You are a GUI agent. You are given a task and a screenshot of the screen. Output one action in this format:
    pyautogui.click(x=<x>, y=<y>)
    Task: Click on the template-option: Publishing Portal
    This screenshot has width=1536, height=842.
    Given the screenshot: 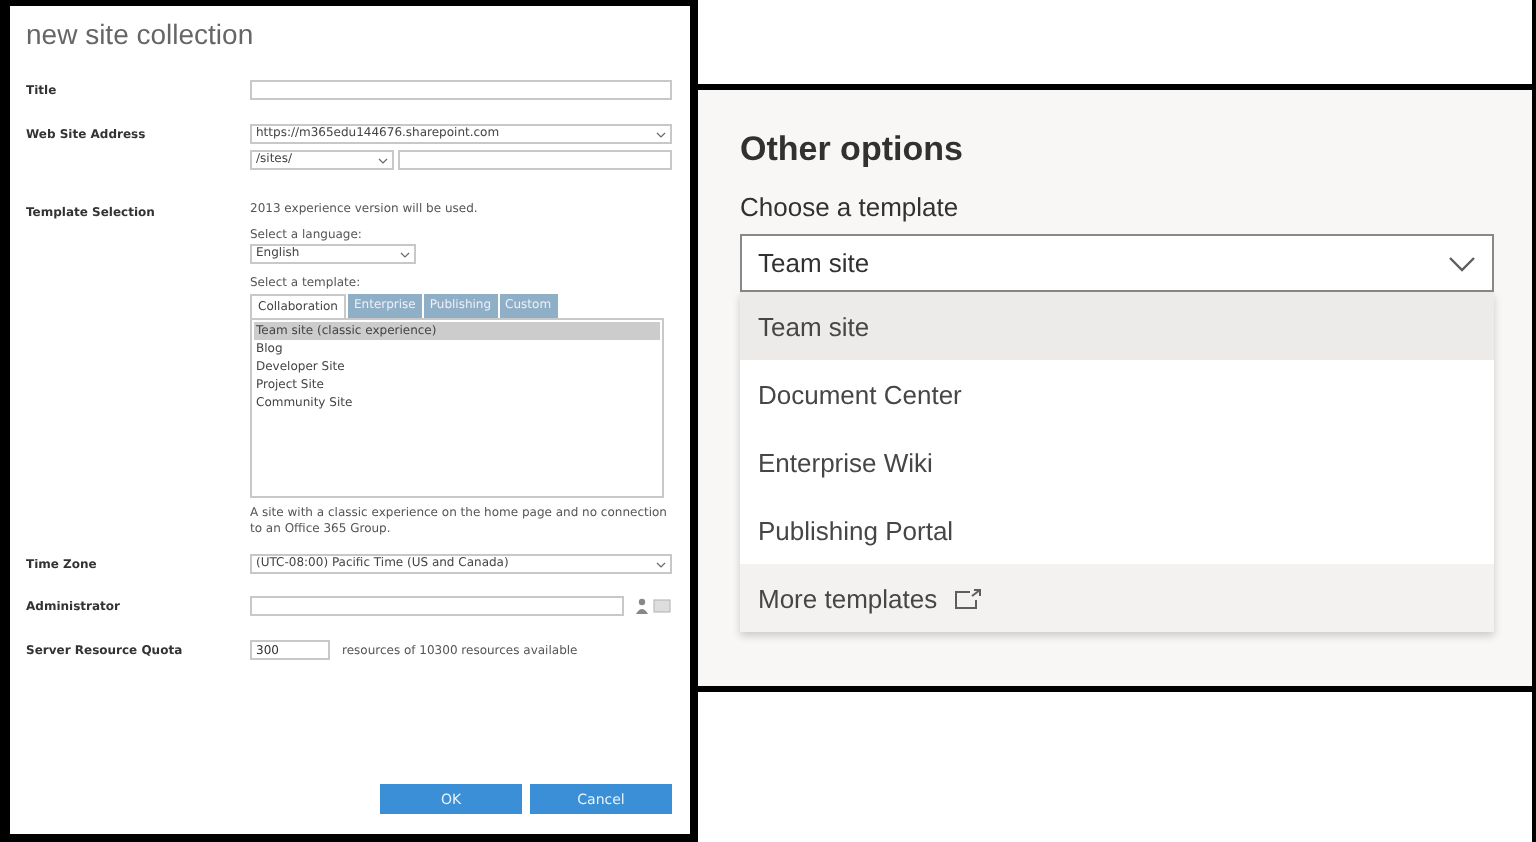 What is the action you would take?
    pyautogui.click(x=1117, y=530)
    